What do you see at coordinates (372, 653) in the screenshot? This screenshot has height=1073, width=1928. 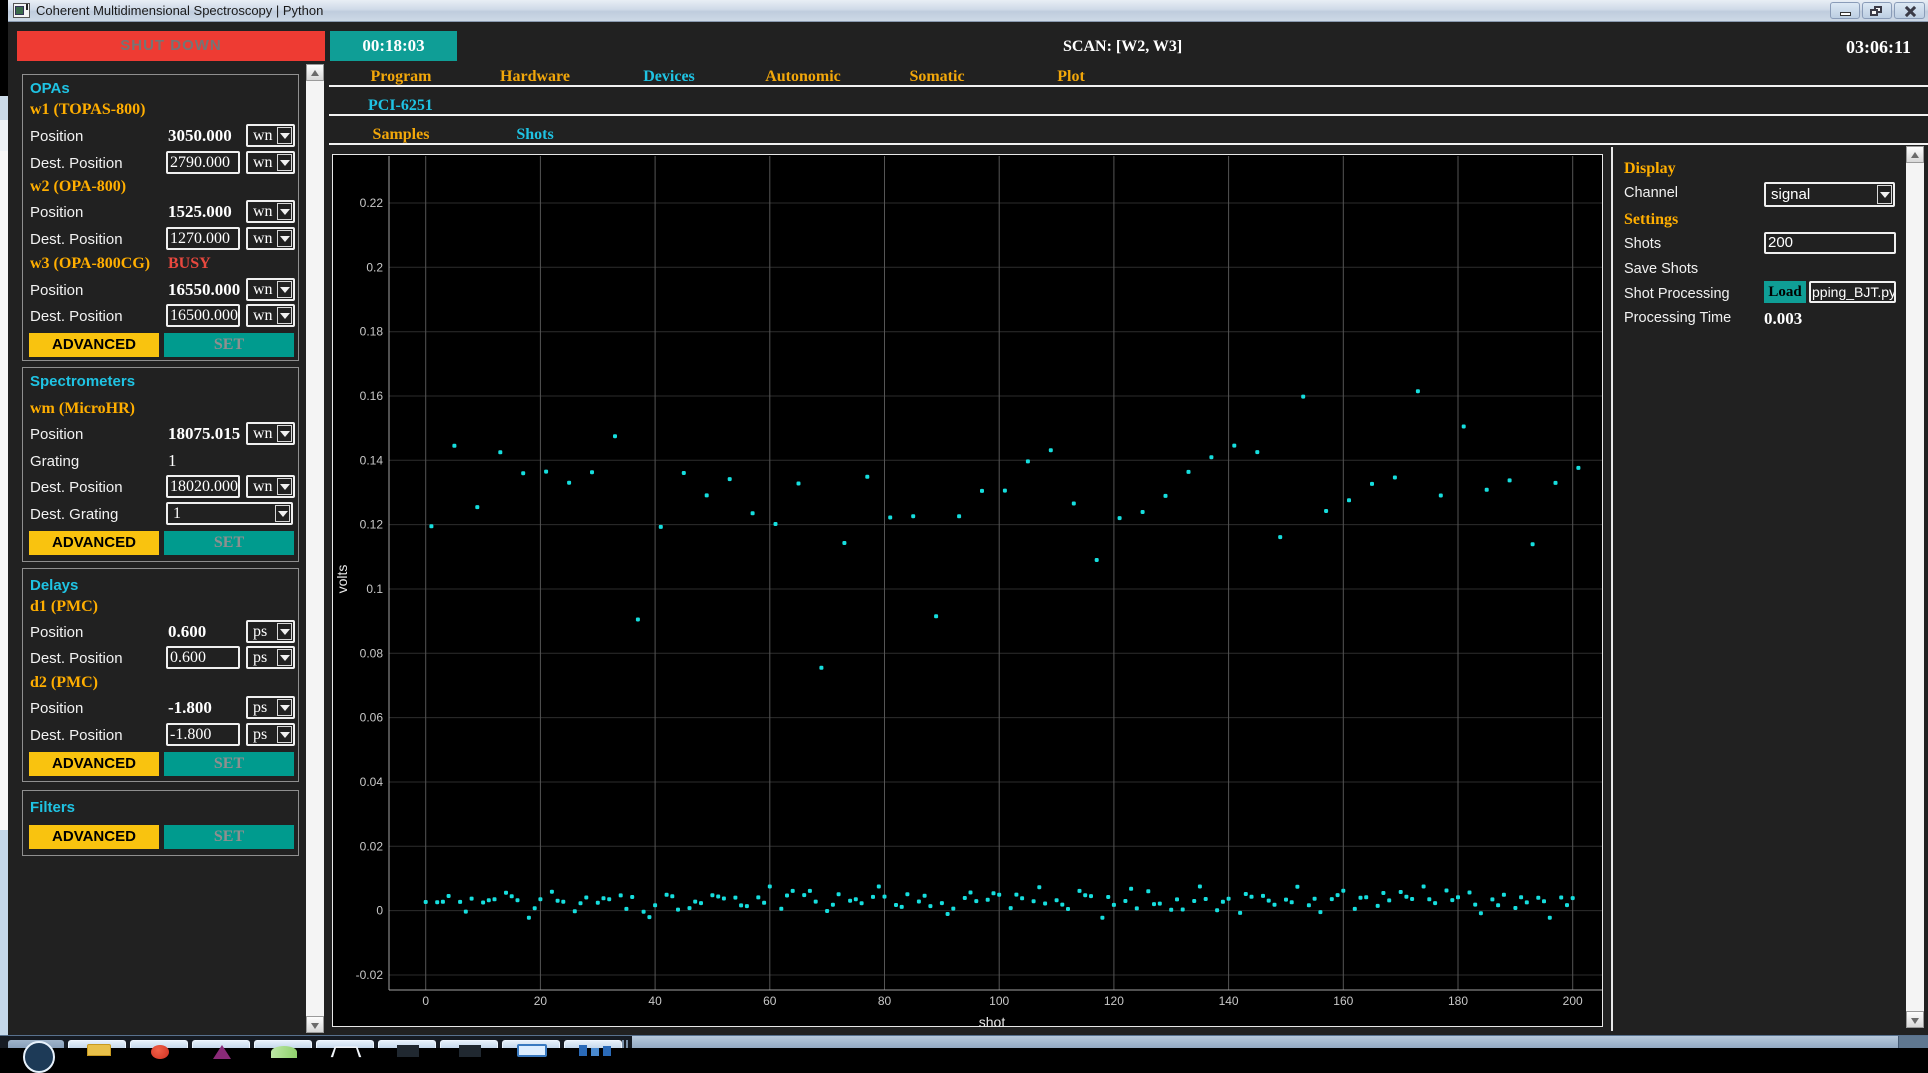 I see `svg-text: 0.08` at bounding box center [372, 653].